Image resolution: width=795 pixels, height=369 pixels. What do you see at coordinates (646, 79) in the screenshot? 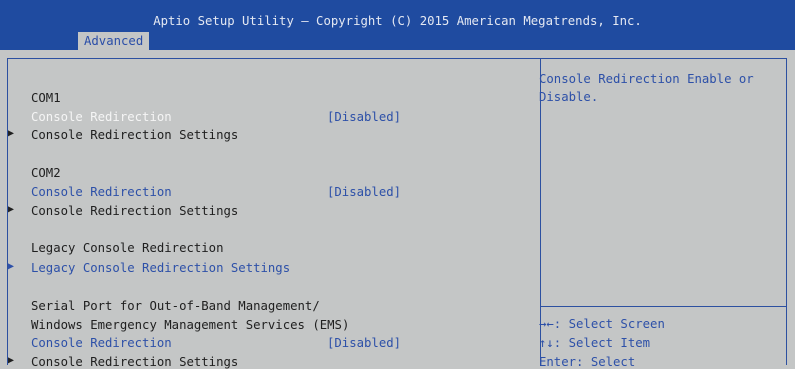
I see `help-text-line1: Console Redirection Enable or` at bounding box center [646, 79].